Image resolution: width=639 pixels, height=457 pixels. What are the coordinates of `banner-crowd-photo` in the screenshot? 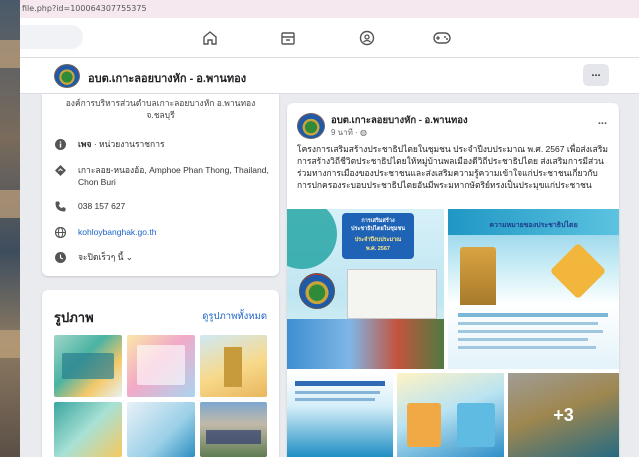 It's located at (365, 344).